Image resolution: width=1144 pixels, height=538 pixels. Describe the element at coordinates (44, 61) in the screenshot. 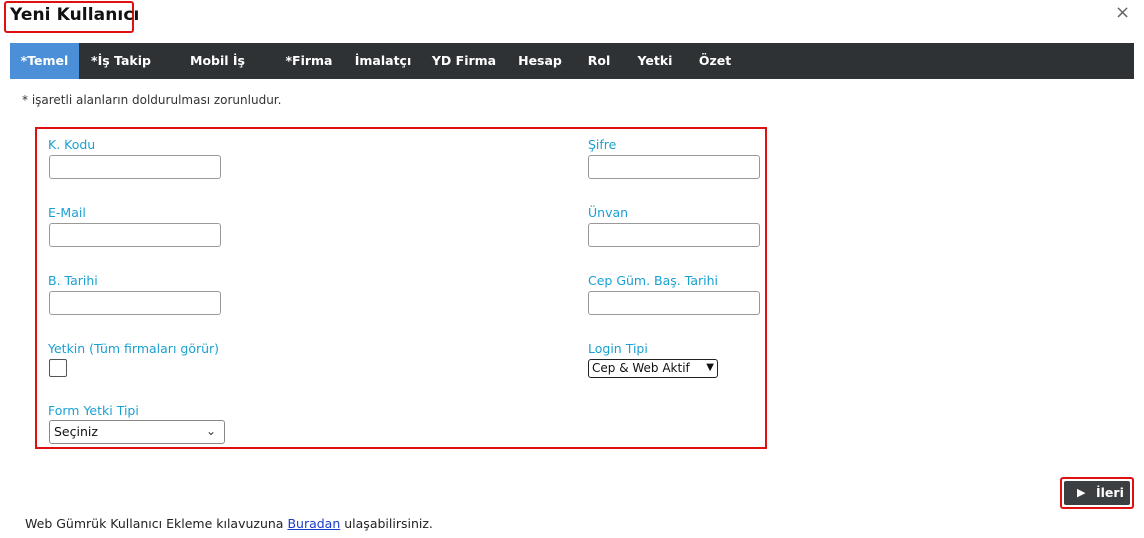

I see `tab-temel: *Temel` at that location.